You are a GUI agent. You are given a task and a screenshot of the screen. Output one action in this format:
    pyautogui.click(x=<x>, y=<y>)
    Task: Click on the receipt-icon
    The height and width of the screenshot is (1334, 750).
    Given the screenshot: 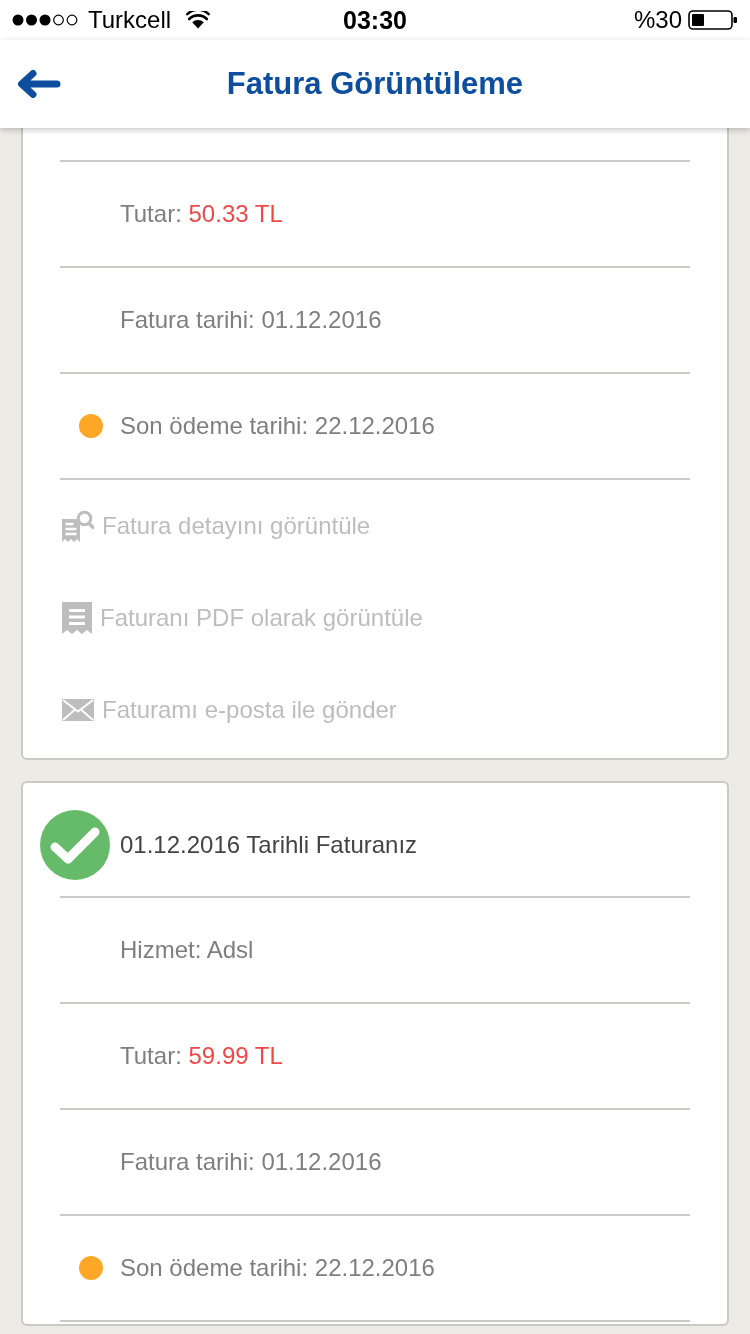 What is the action you would take?
    pyautogui.click(x=77, y=618)
    